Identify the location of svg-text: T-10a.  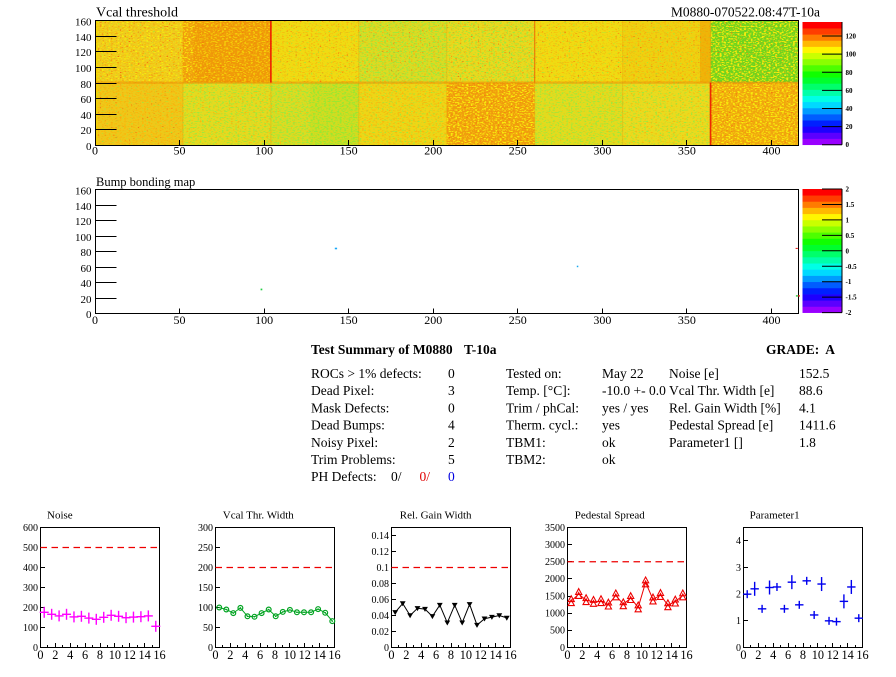
(480, 349).